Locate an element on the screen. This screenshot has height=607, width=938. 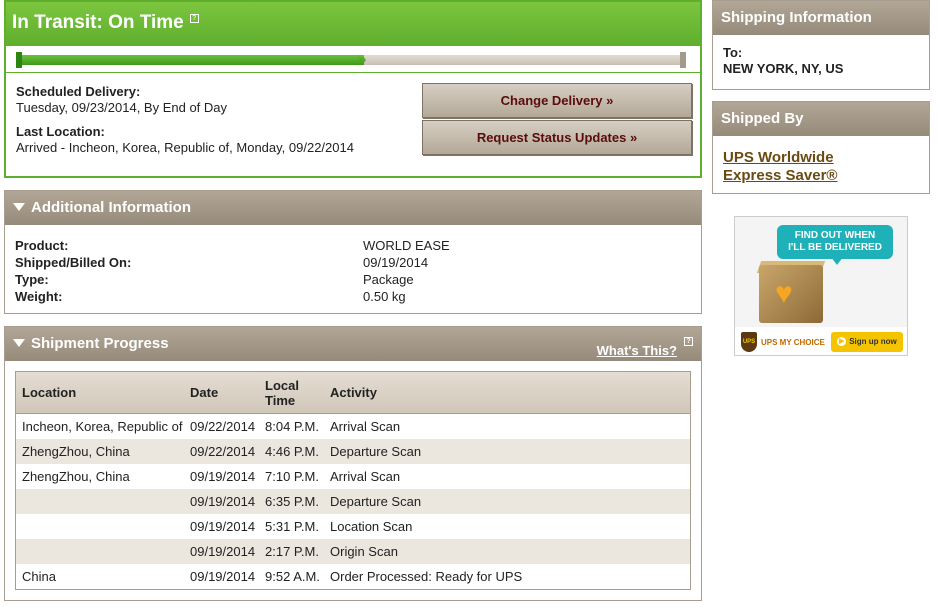
service-line-1: UPS Worldwide is located at coordinates (821, 158).